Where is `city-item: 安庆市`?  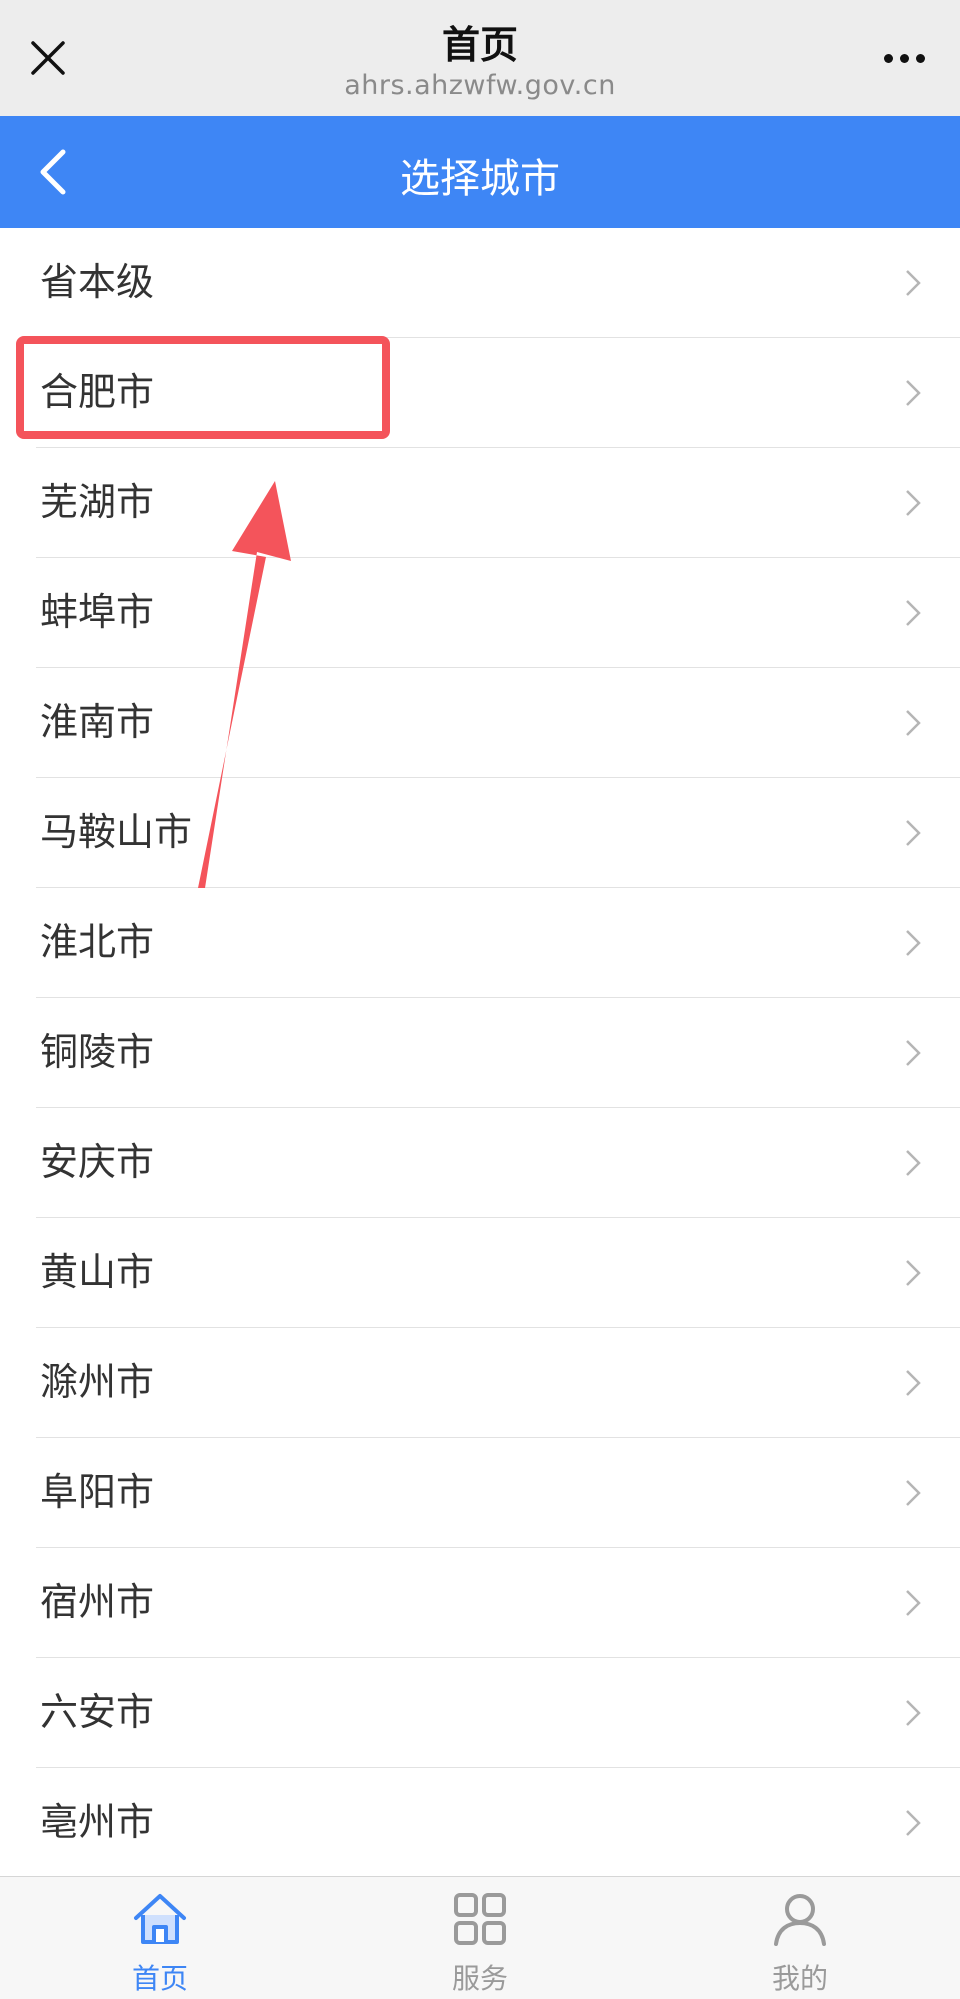 city-item: 安庆市 is located at coordinates (498, 1163).